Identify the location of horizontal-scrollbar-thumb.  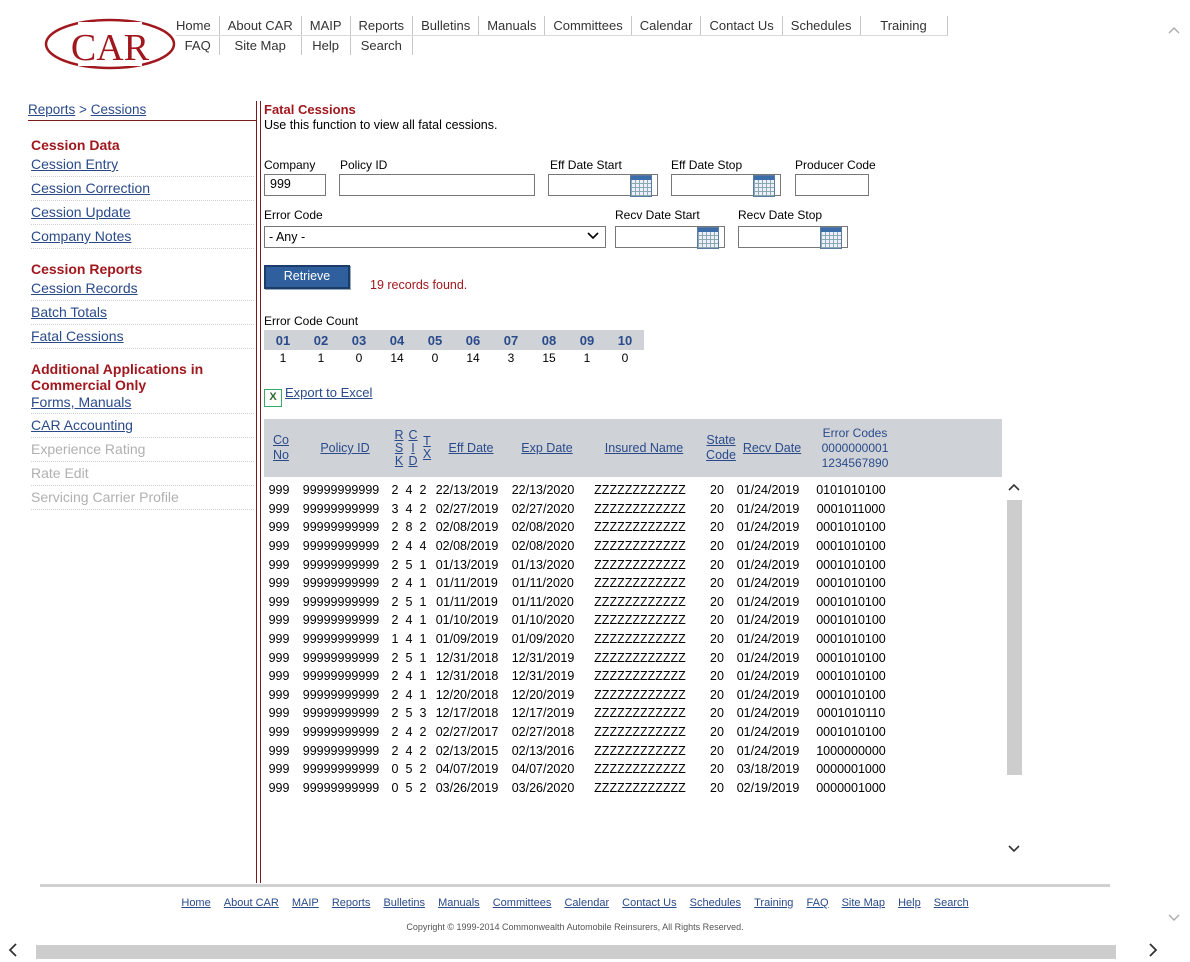
(576, 952).